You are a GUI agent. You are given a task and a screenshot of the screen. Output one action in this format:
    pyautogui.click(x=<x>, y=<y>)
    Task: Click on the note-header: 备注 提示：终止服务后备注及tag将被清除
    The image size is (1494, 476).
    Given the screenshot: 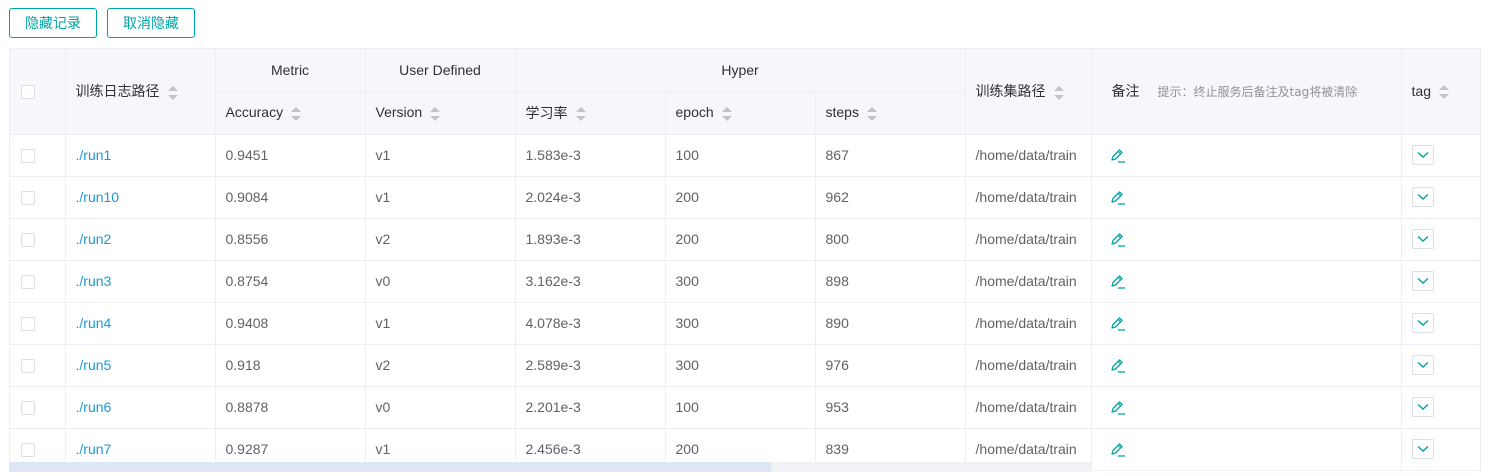 What is the action you would take?
    pyautogui.click(x=1246, y=92)
    